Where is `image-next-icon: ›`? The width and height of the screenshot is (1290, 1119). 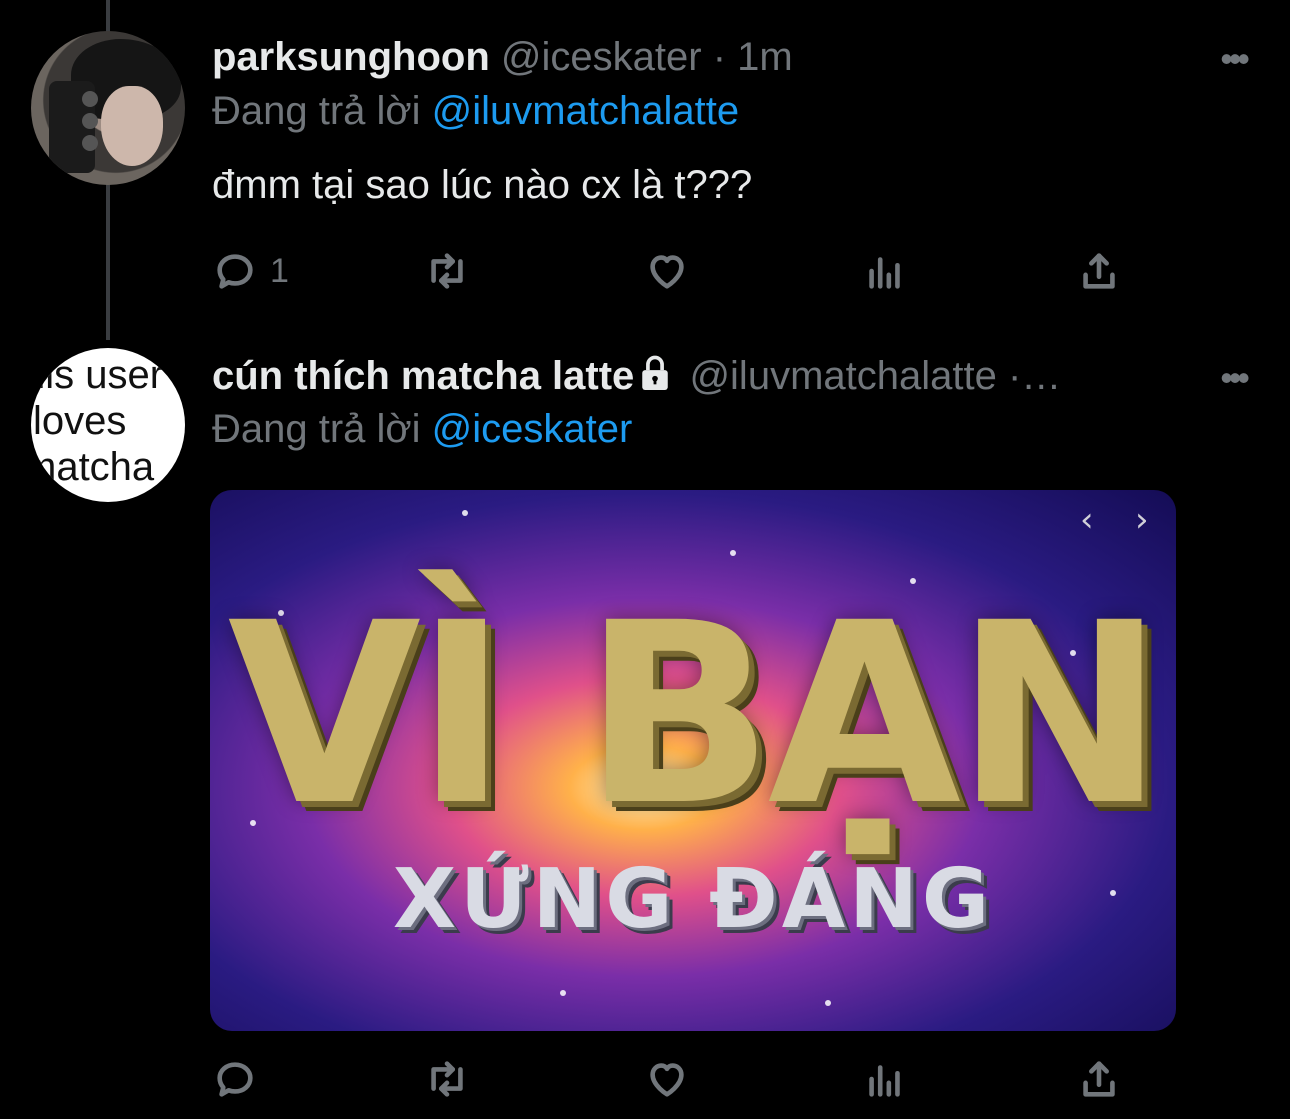 image-next-icon: › is located at coordinates (1142, 520).